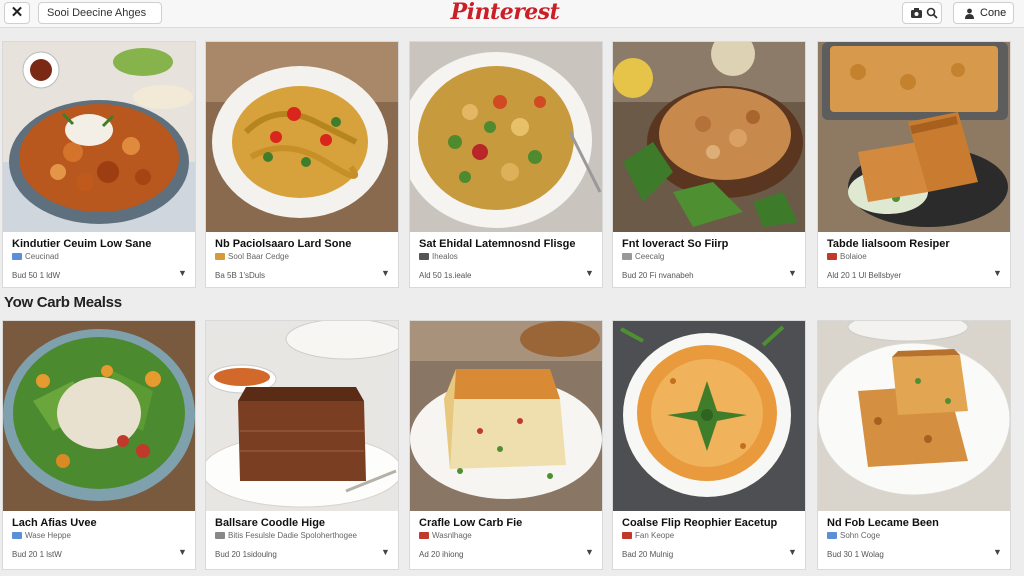 The width and height of the screenshot is (1024, 576). I want to click on top-bar: ✕ Sooi Deecine Ahges Pinterest Cone, so click(512, 14).